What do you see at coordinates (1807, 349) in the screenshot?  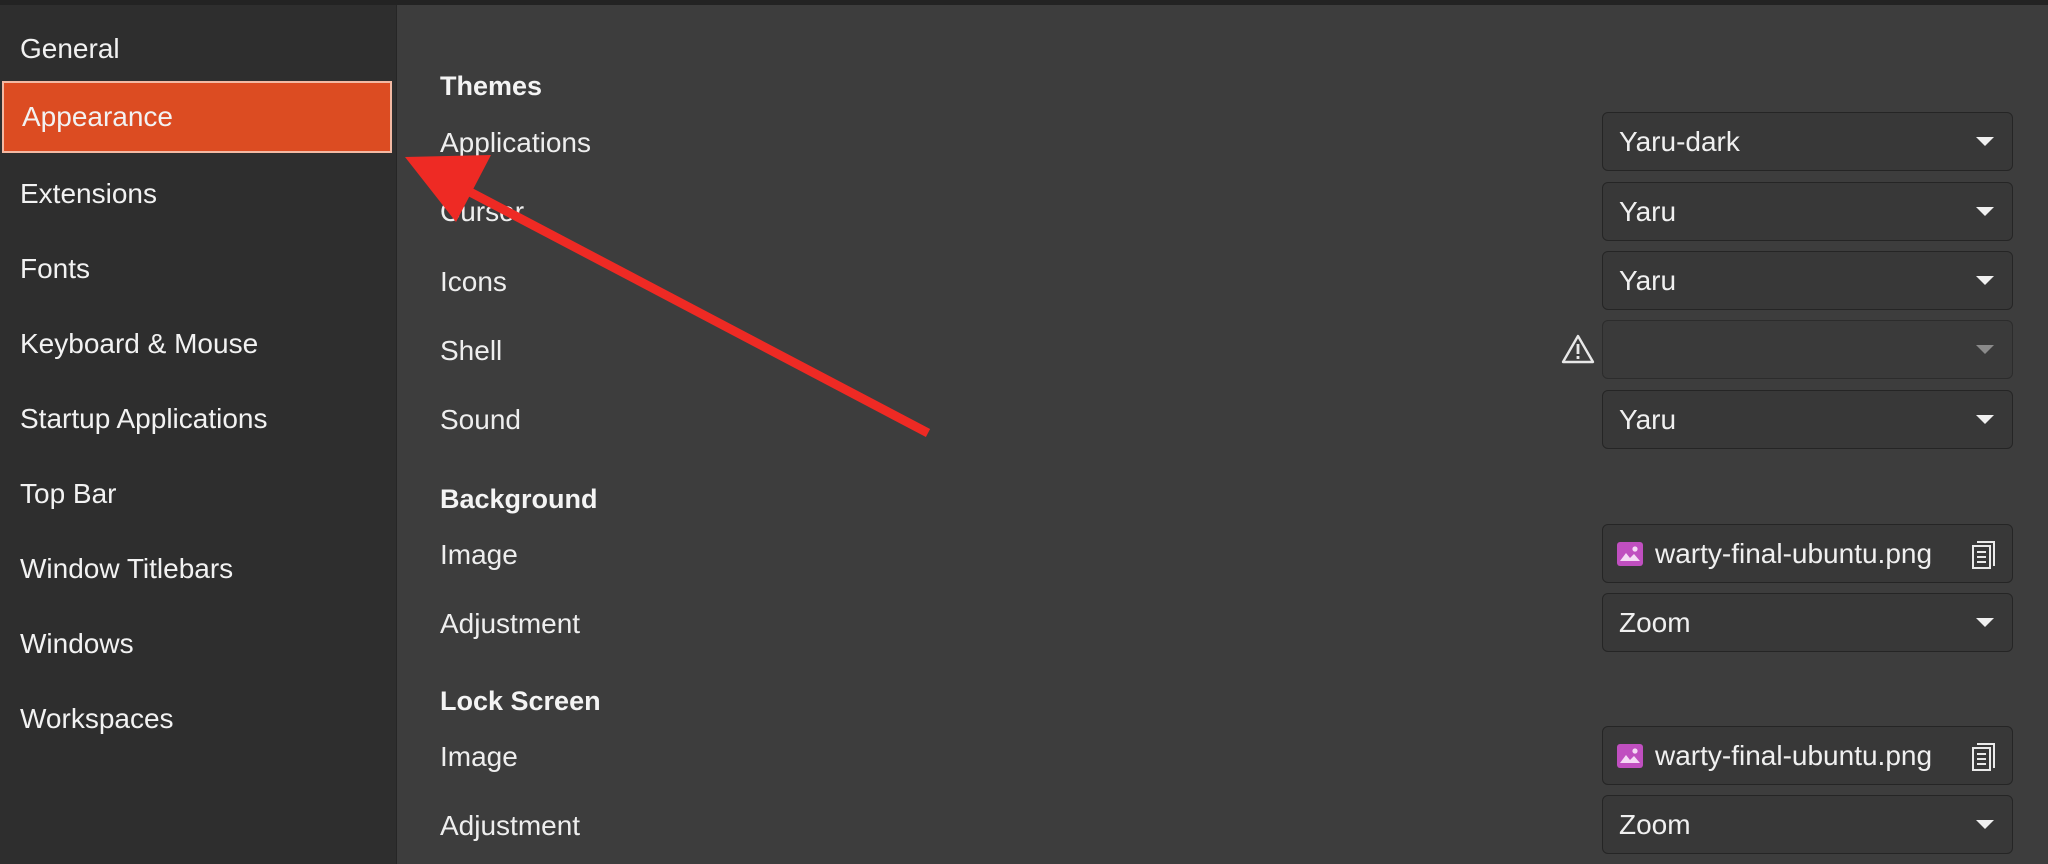 I see `shell-theme-dropdown` at bounding box center [1807, 349].